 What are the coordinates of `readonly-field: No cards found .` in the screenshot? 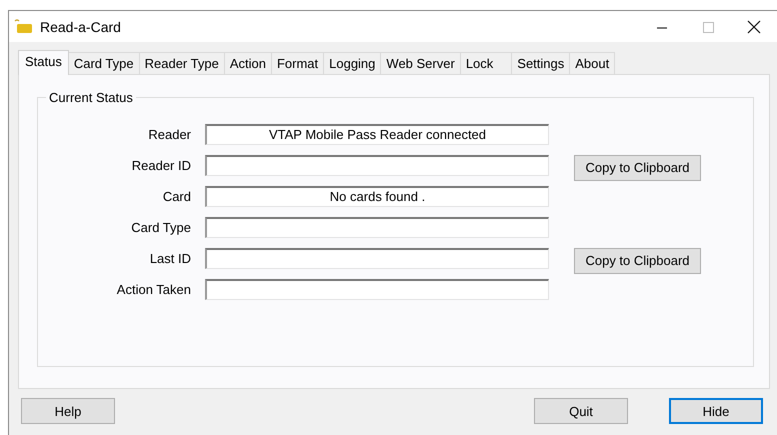 It's located at (377, 196).